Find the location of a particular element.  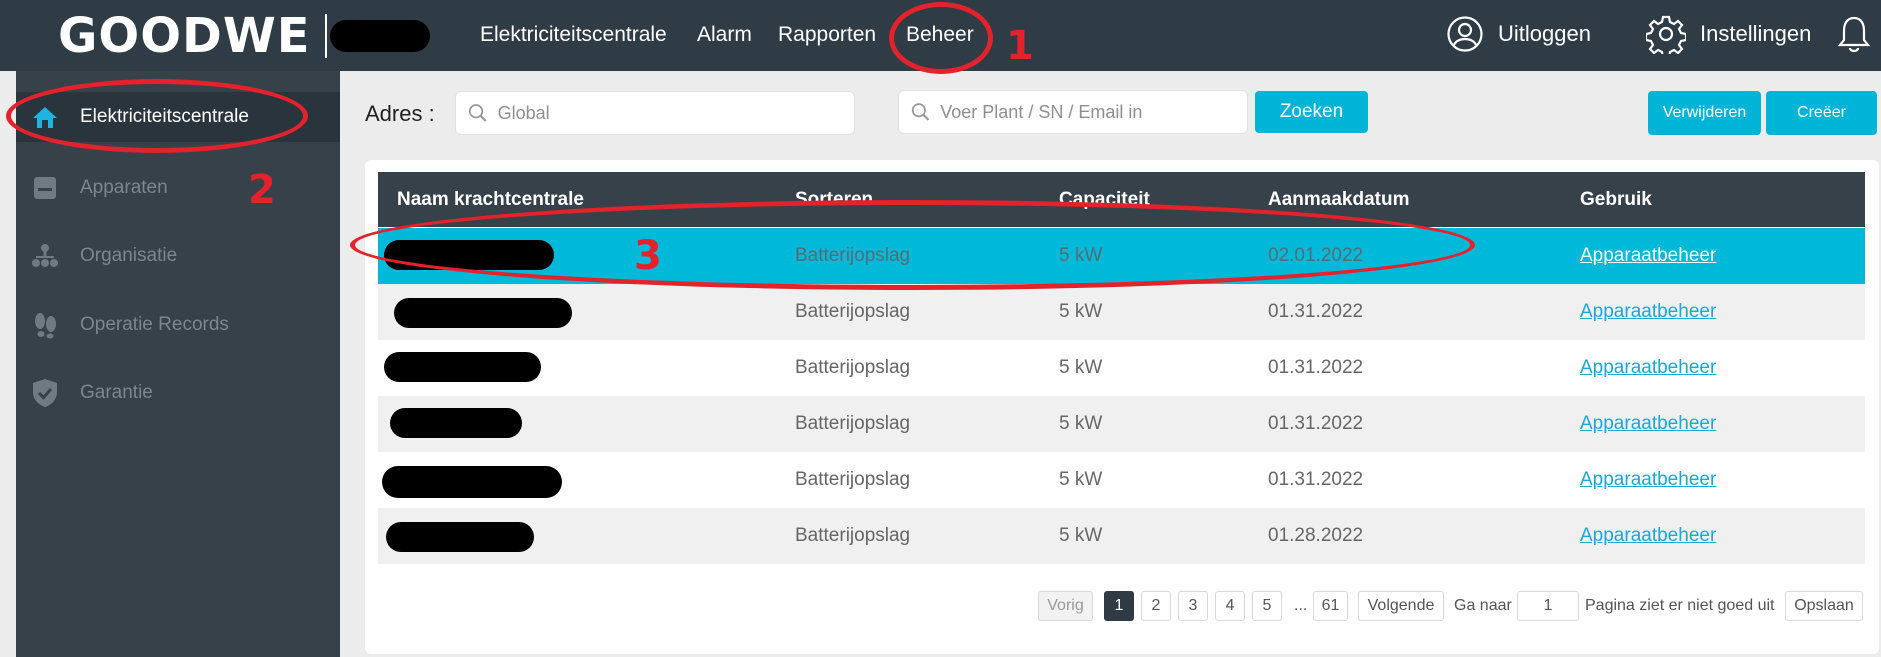

annotation-ellipse-beheer is located at coordinates (941, 38).